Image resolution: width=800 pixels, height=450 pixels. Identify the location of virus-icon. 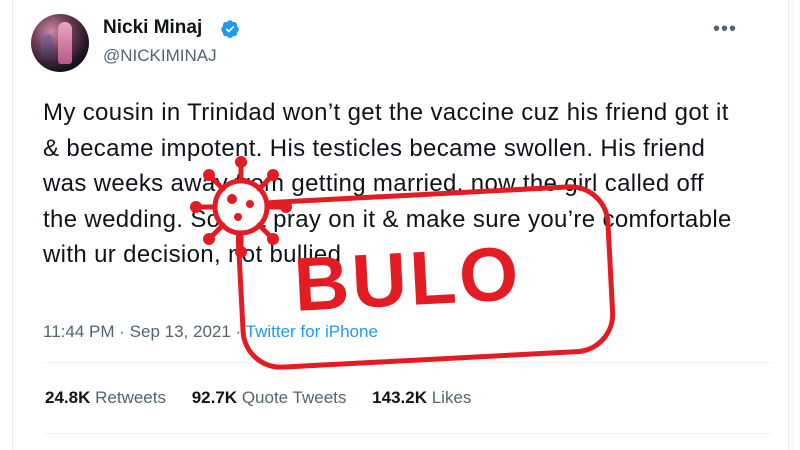
(241, 207).